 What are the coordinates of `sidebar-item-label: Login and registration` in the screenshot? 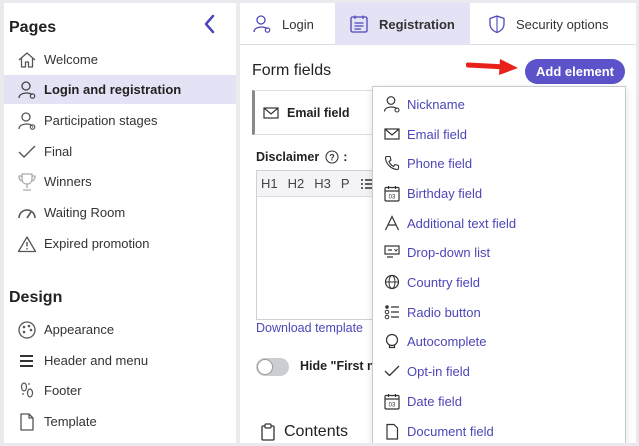 It's located at (113, 89).